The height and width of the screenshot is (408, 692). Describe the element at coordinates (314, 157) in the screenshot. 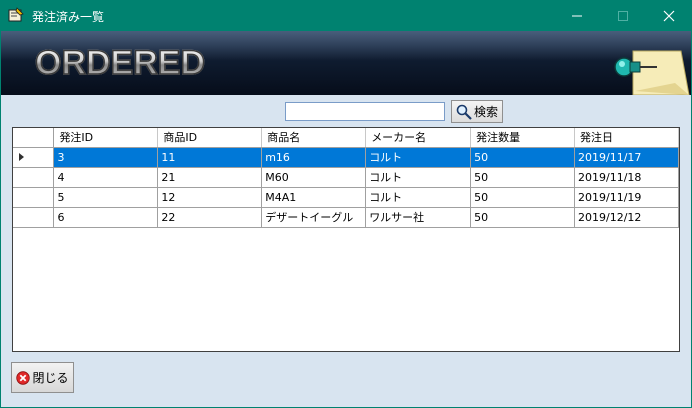

I see `table-cell: m16` at that location.